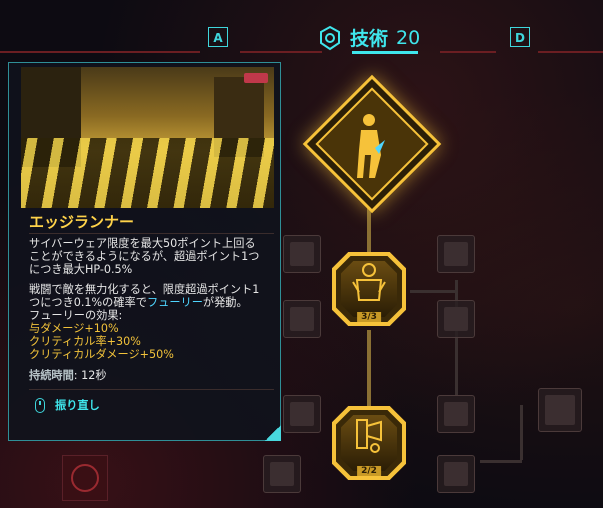 This screenshot has height=508, width=603. What do you see at coordinates (85, 478) in the screenshot?
I see `perk-node-locked-red` at bounding box center [85, 478].